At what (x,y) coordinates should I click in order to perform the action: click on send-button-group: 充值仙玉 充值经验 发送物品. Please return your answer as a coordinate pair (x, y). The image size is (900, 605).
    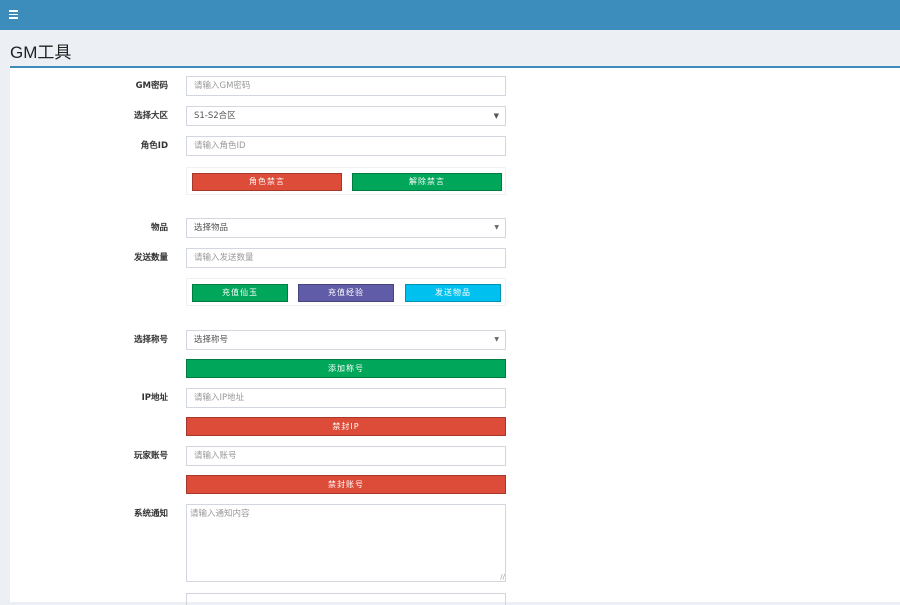
    Looking at the image, I should click on (346, 292).